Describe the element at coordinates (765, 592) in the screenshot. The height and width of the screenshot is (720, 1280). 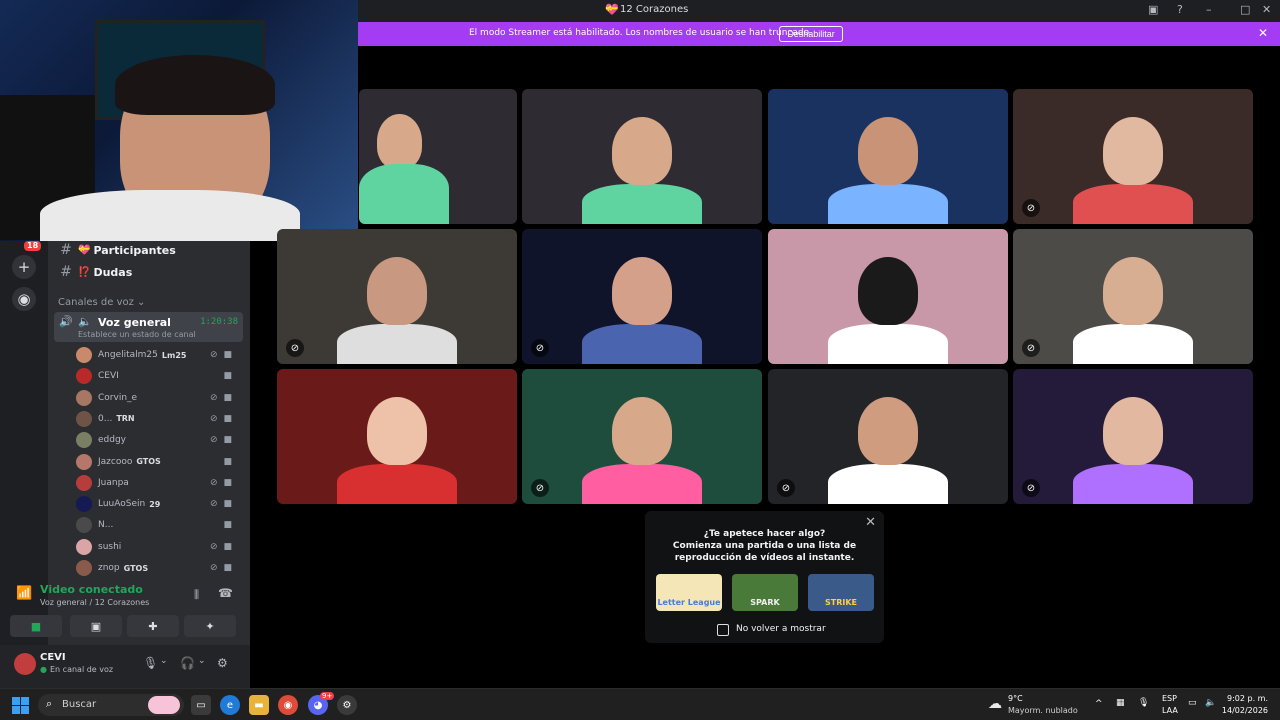
I see `game-spark: SPARK` at that location.